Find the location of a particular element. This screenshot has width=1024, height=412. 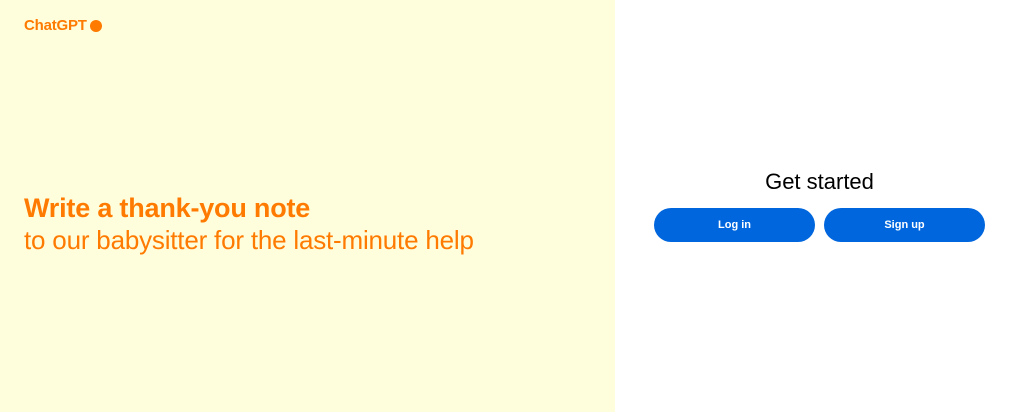

auth-buttons: Log in Sign up is located at coordinates (819, 225).